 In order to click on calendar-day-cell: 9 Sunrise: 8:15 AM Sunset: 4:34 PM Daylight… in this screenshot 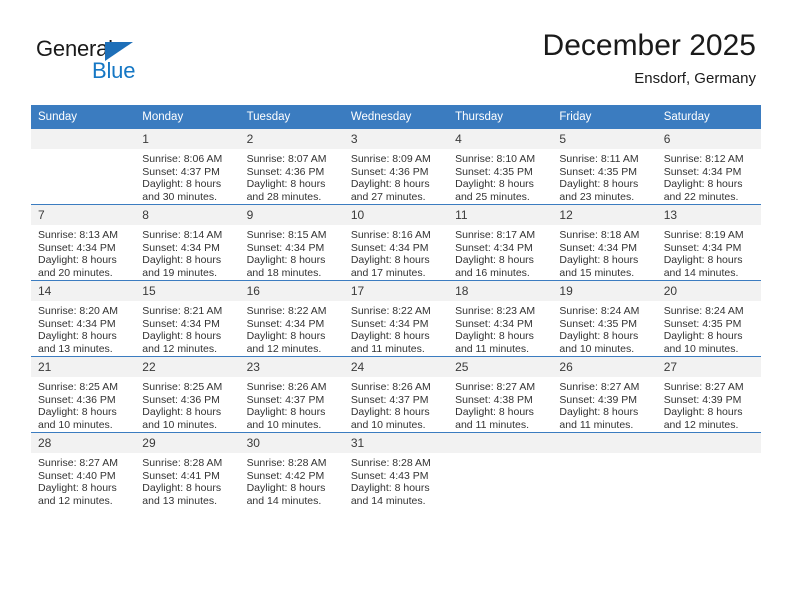, I will do `click(291, 242)`.